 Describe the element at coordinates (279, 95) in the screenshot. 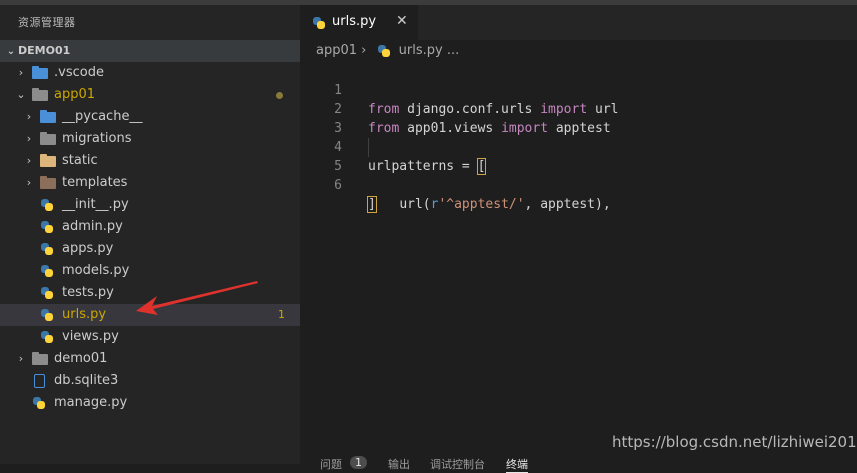

I see `modified-dot-icon` at that location.